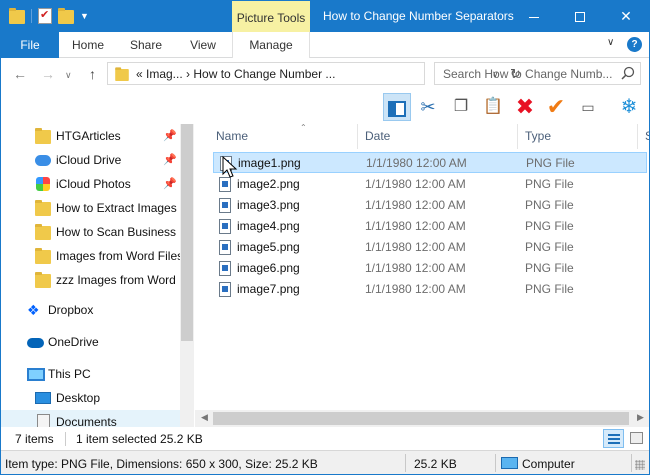 The image size is (650, 475). Describe the element at coordinates (187, 232) in the screenshot. I see `nav-pane-scrollbar-thumb` at that location.